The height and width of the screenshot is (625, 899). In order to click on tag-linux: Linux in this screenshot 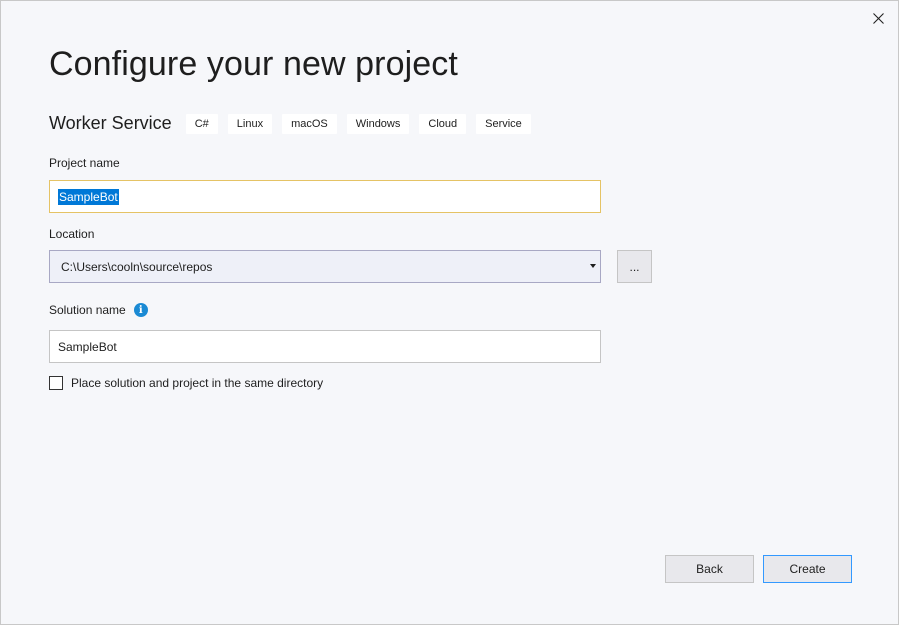, I will do `click(250, 123)`.